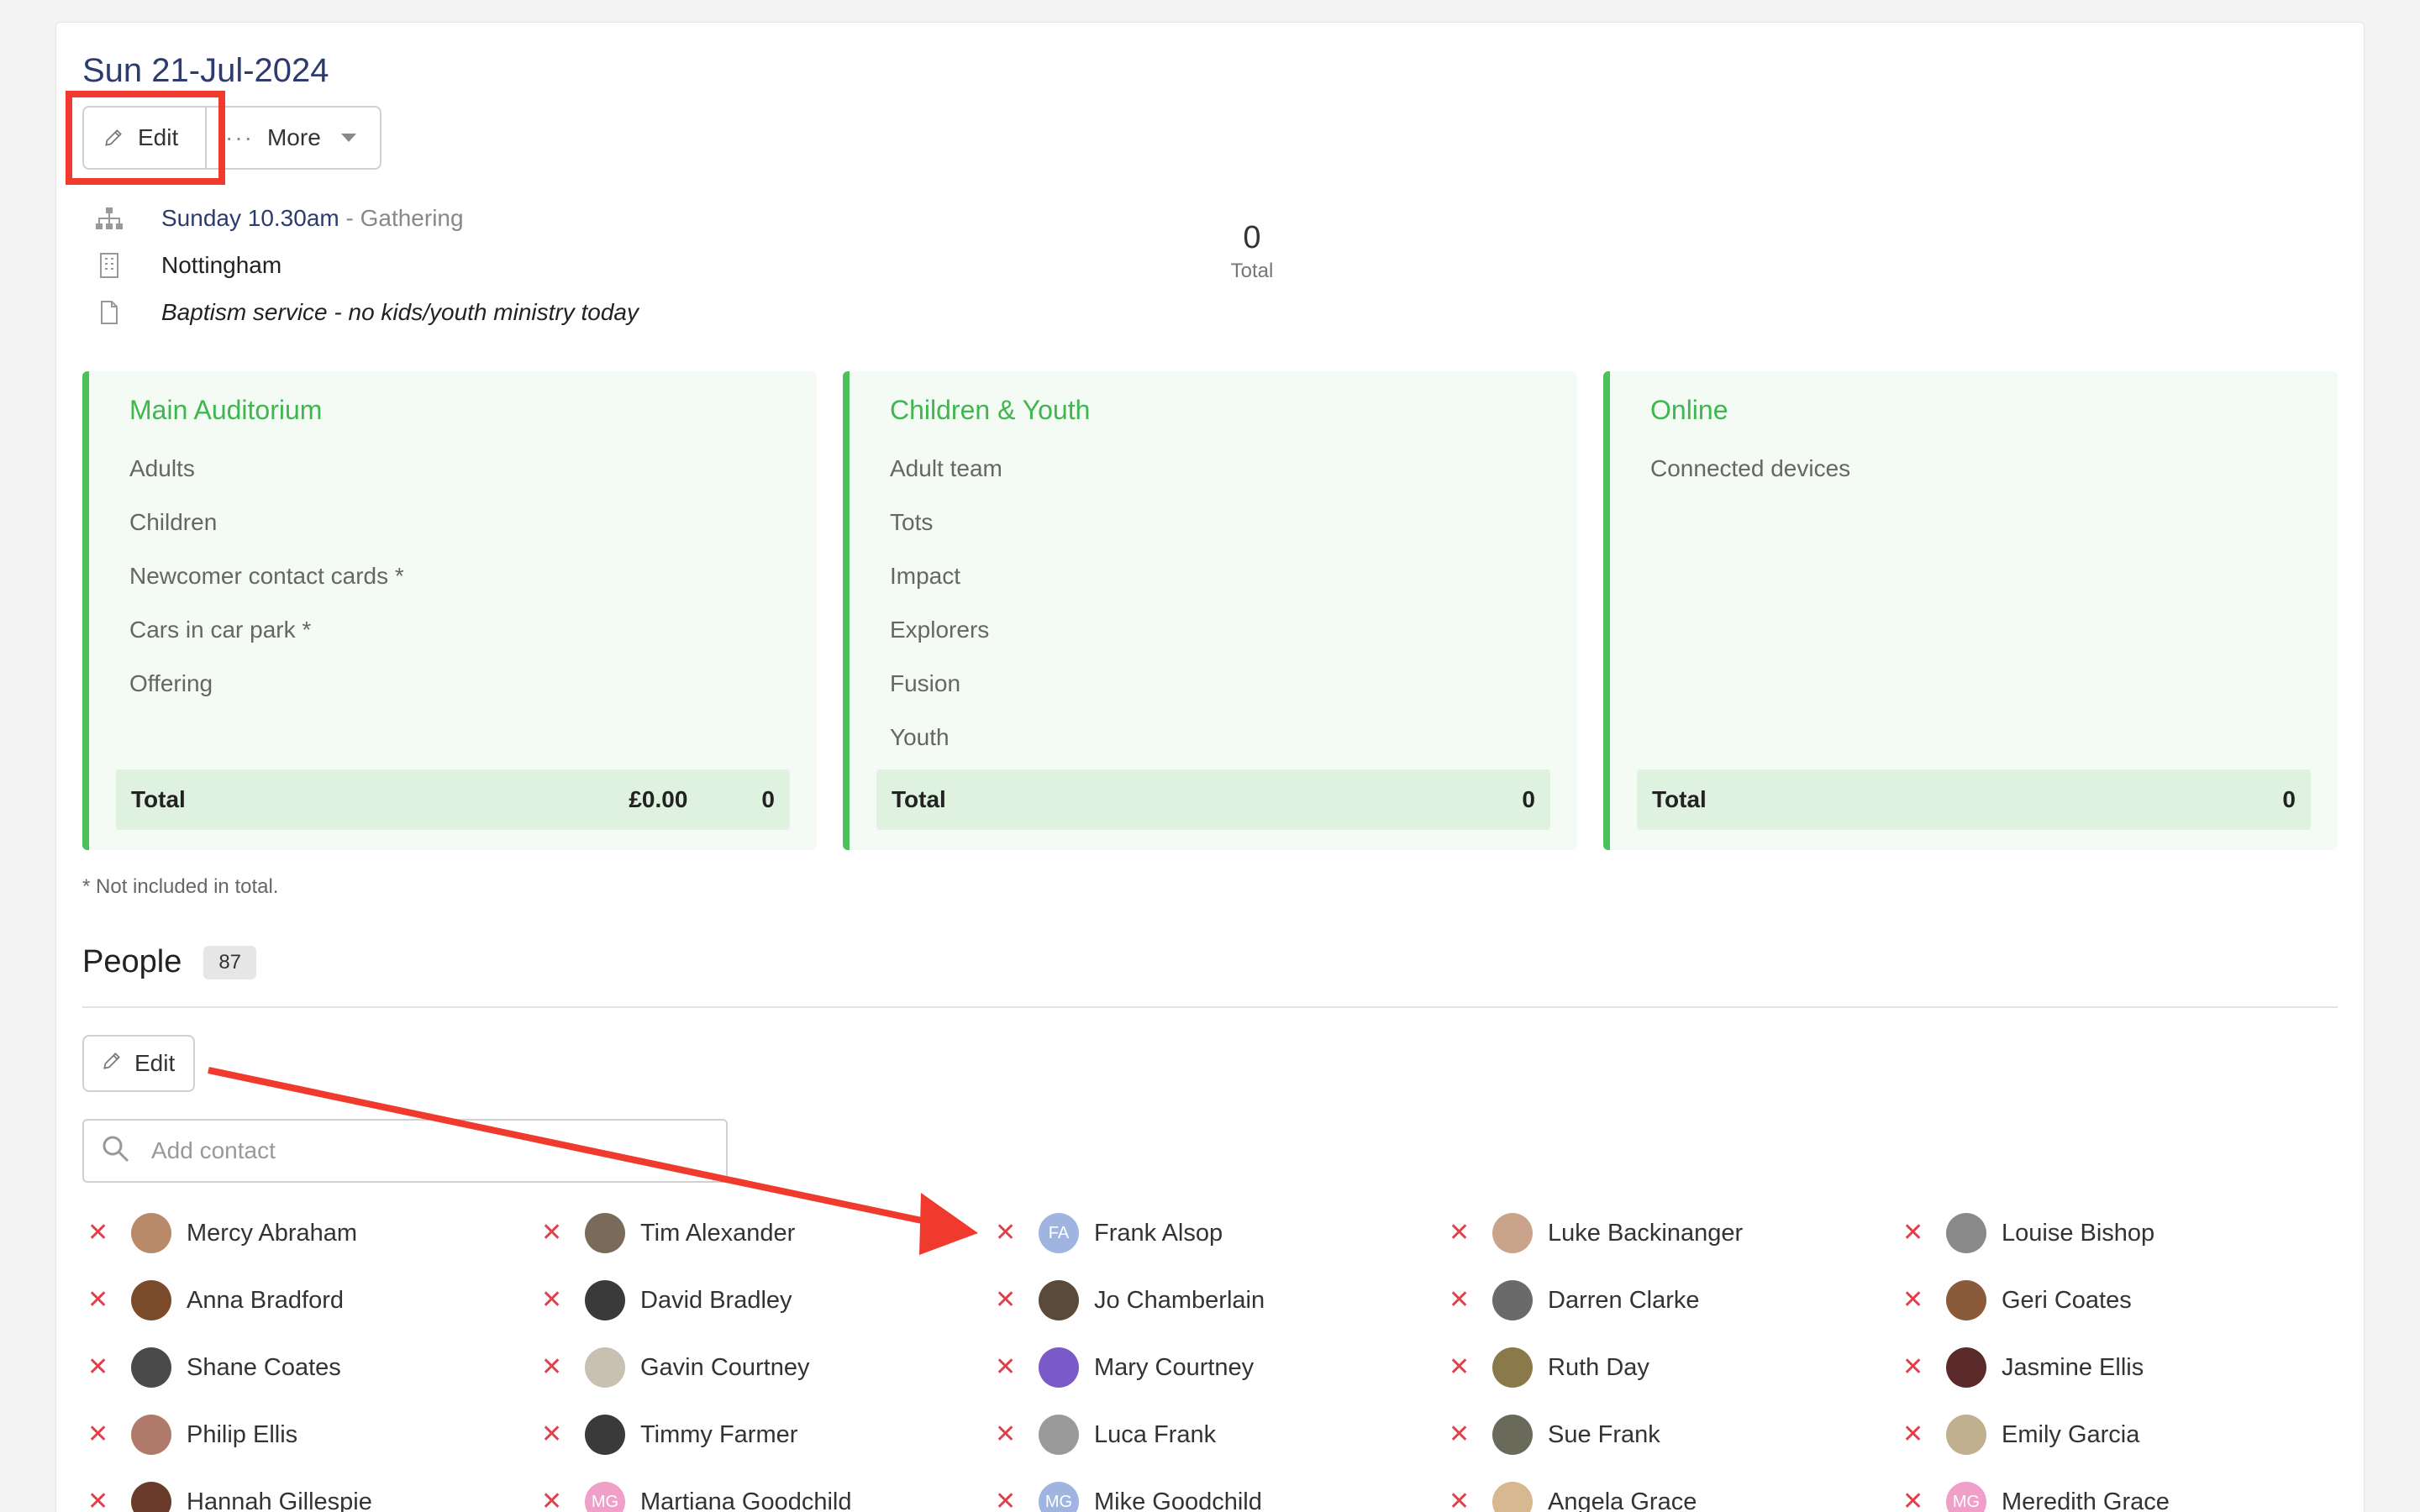 This screenshot has height=1512, width=2420. Describe the element at coordinates (1158, 1233) in the screenshot. I see `person-name: Frank Alsop` at that location.